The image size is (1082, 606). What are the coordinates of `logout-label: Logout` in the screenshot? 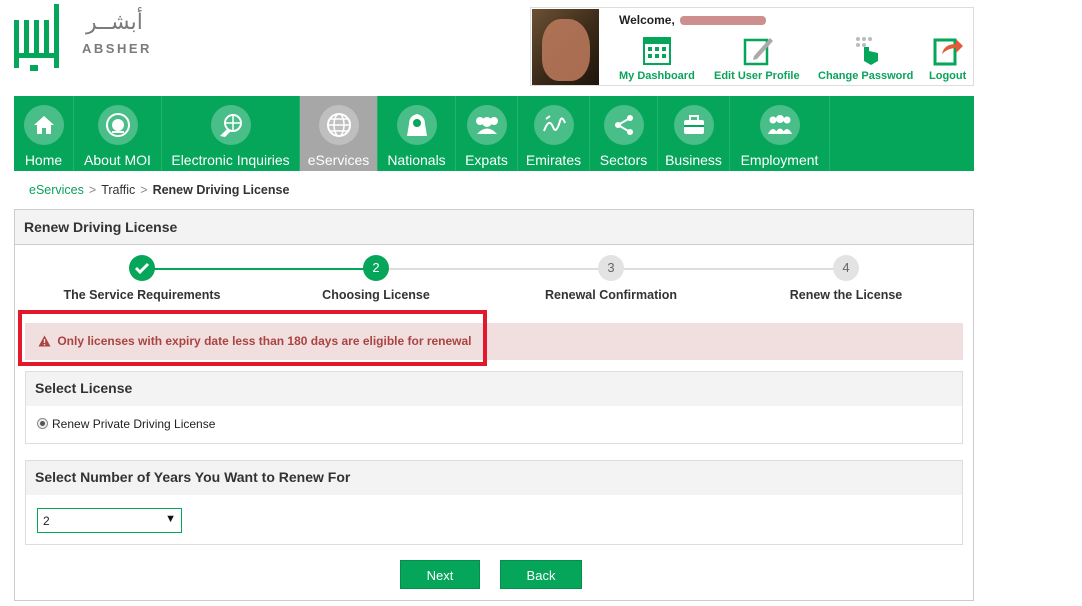 It's located at (948, 76).